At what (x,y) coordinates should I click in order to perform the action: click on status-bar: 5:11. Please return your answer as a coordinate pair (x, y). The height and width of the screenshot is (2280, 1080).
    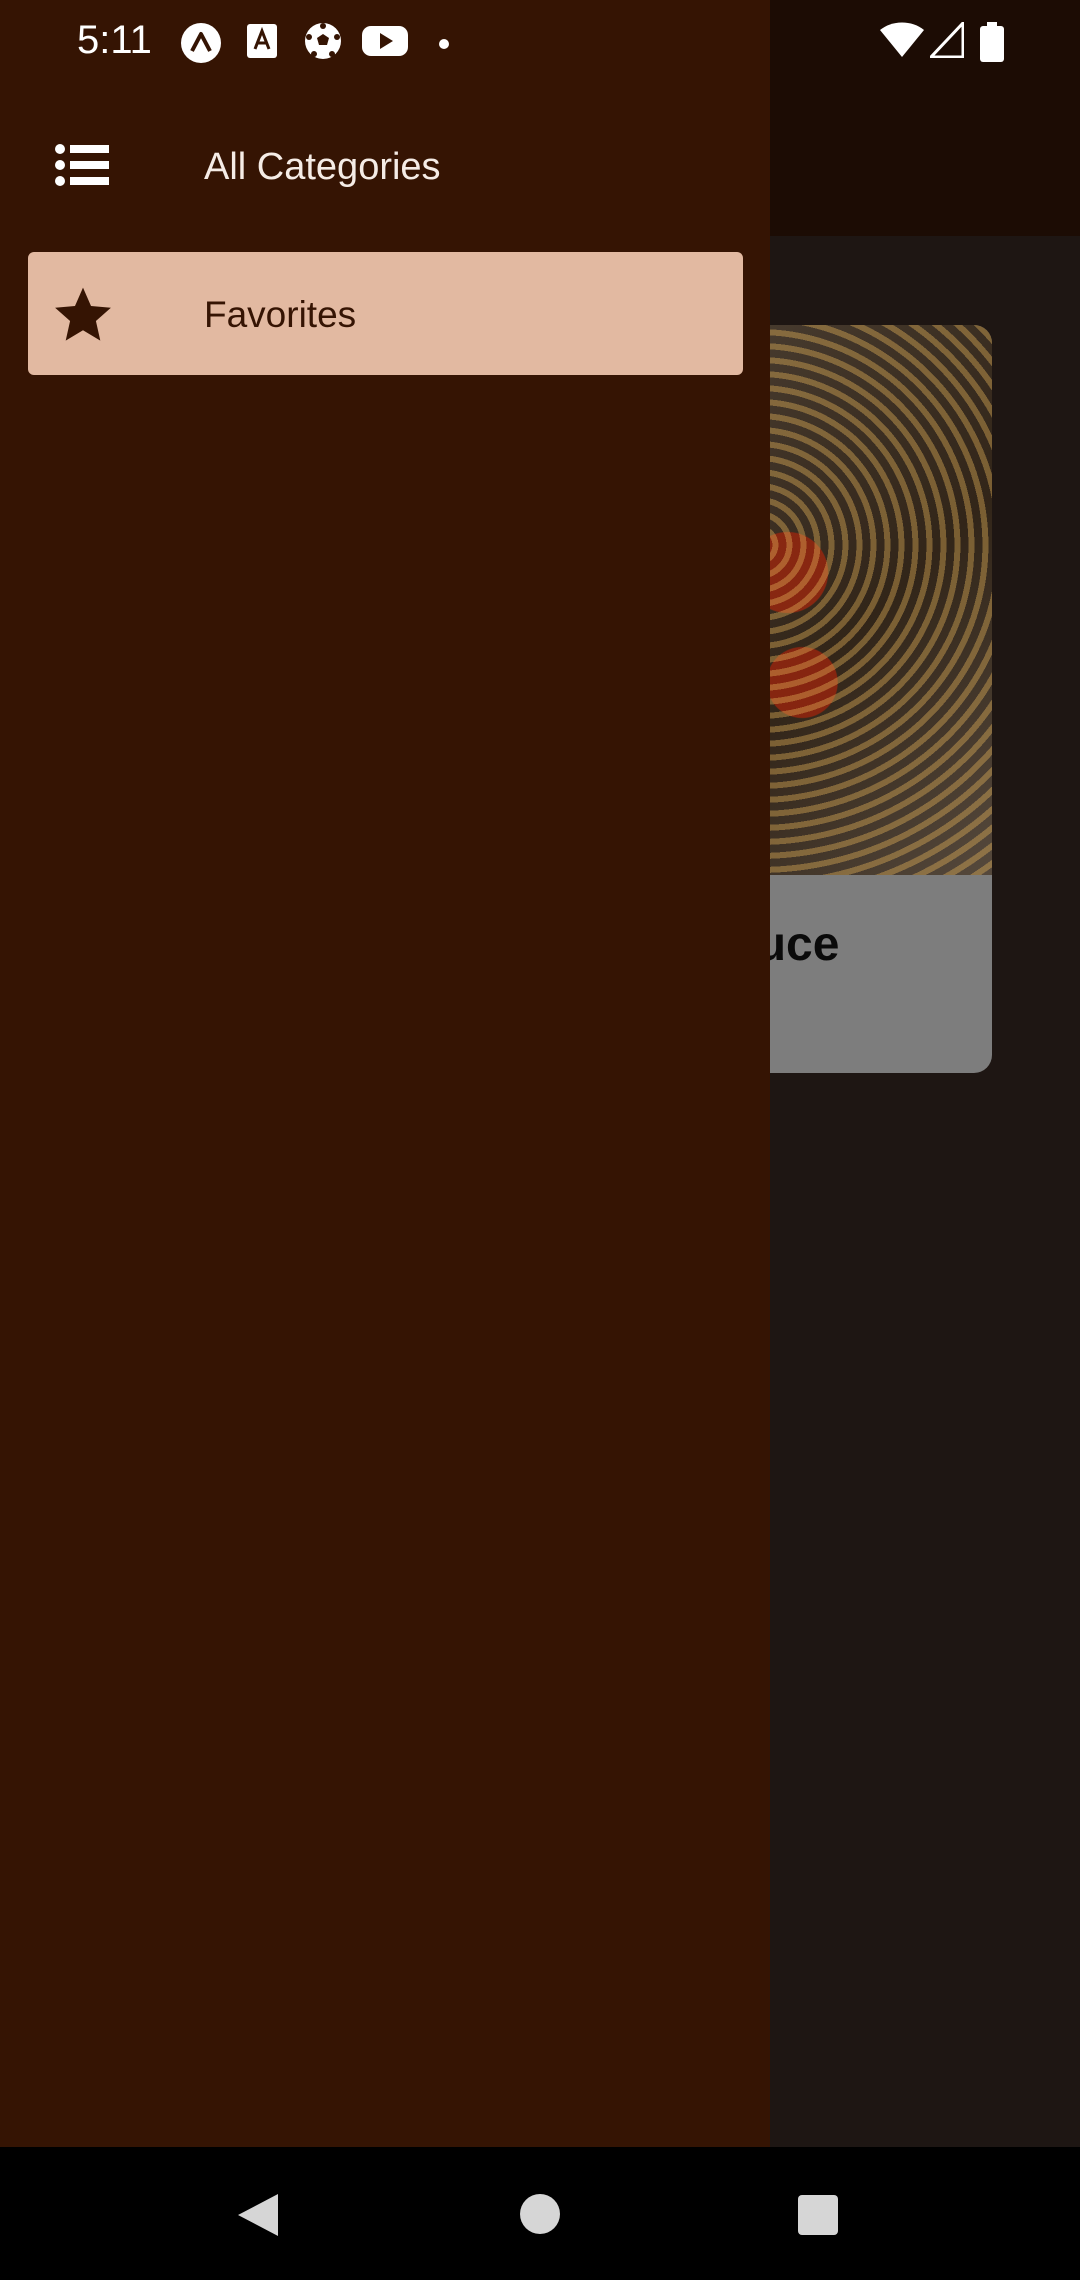
    Looking at the image, I should click on (540, 43).